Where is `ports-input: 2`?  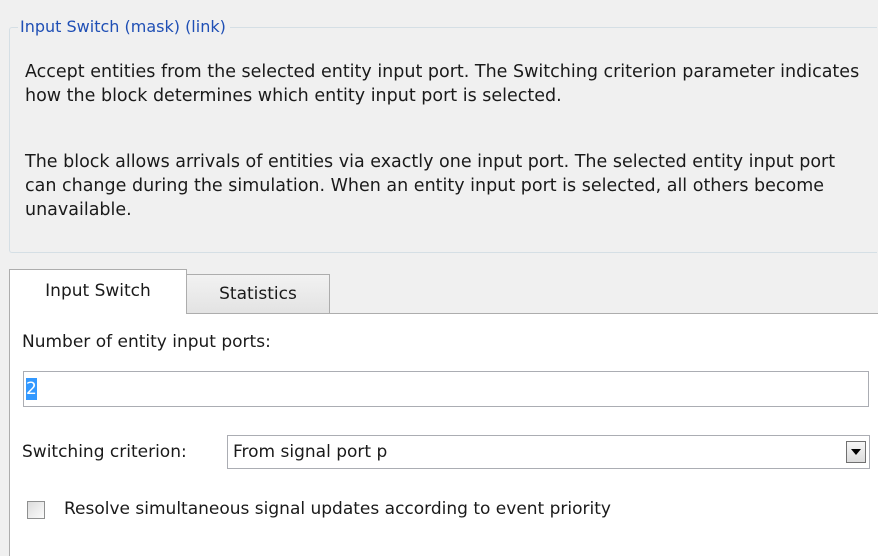 ports-input: 2 is located at coordinates (446, 389).